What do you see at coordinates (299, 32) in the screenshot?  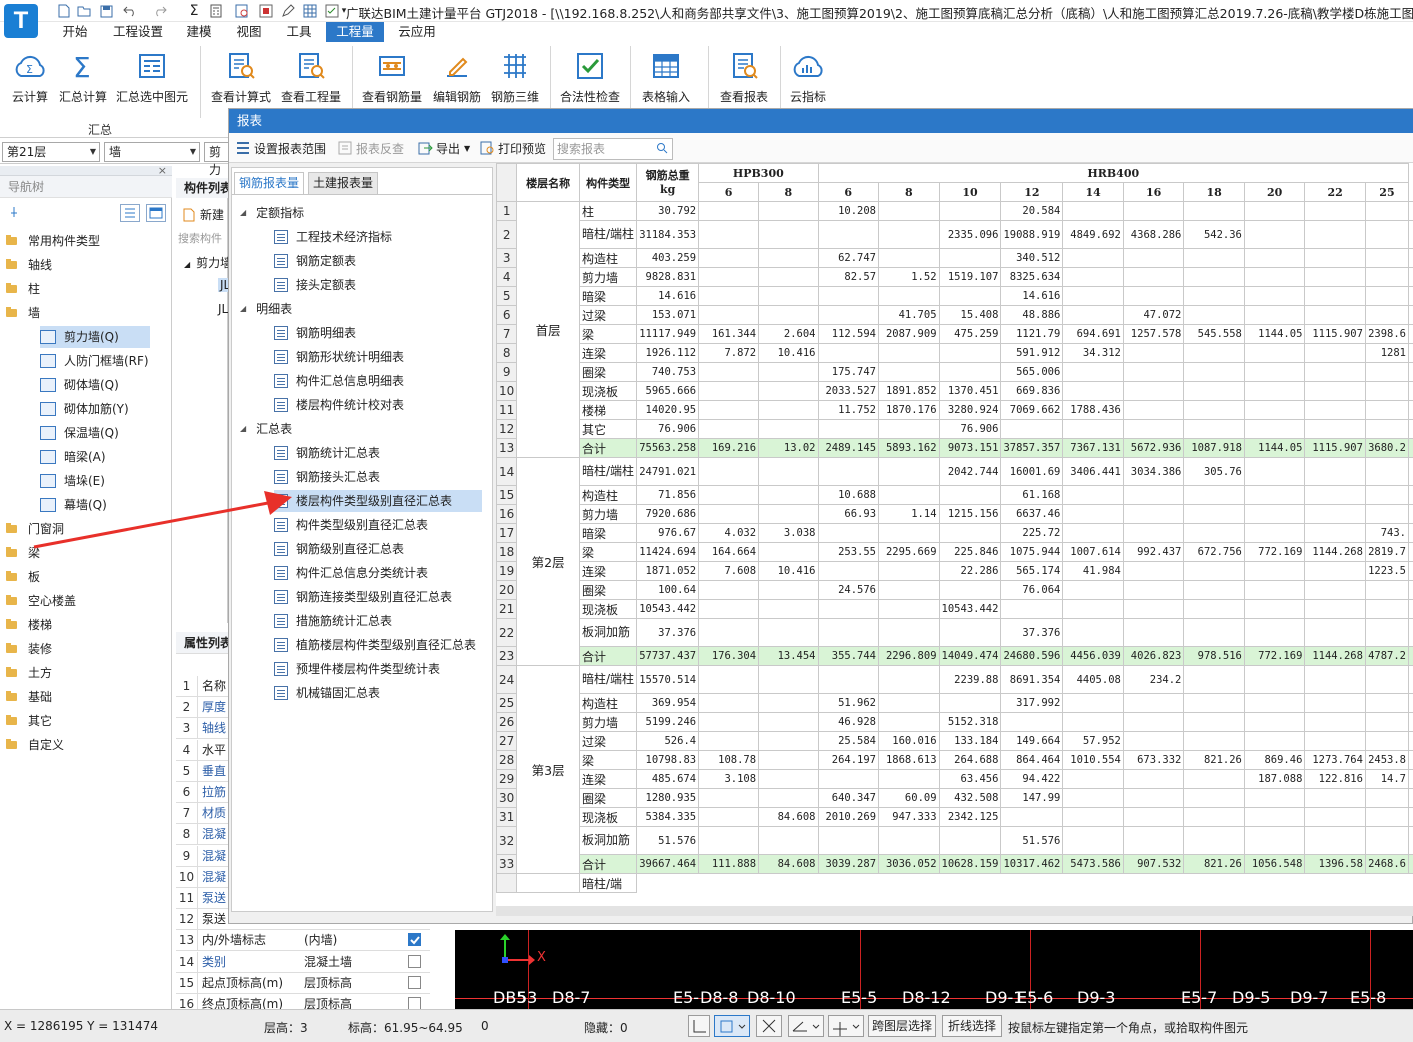 I see `tab-tools: 工具` at bounding box center [299, 32].